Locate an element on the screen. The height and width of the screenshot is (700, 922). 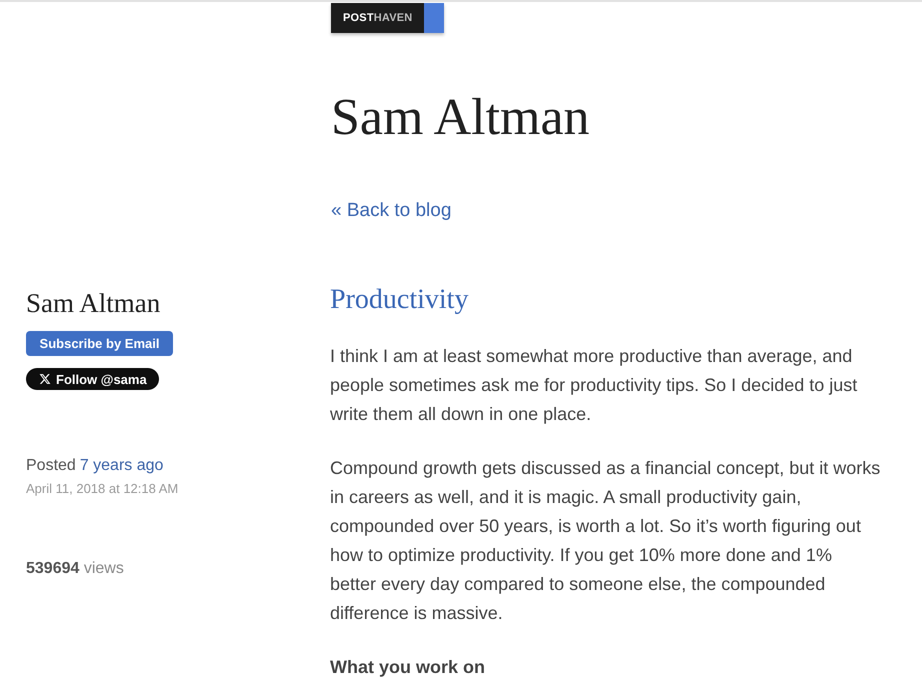
back-to-blog-link: « Back to blog is located at coordinates (391, 211).